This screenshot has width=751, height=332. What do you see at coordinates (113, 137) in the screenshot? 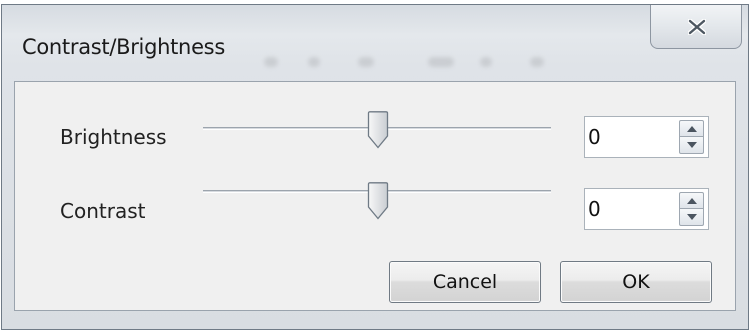
I see `brightness-label: Brightness` at bounding box center [113, 137].